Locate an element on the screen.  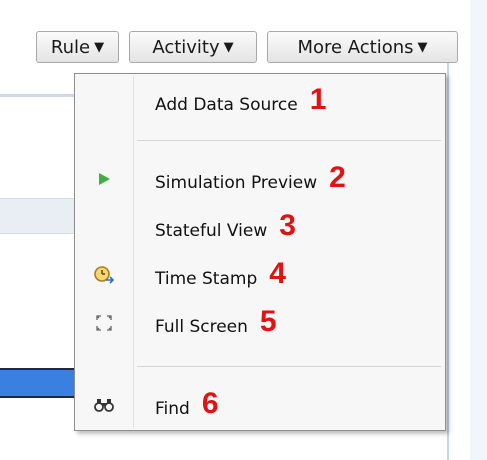
binoculars-icon is located at coordinates (104, 405).